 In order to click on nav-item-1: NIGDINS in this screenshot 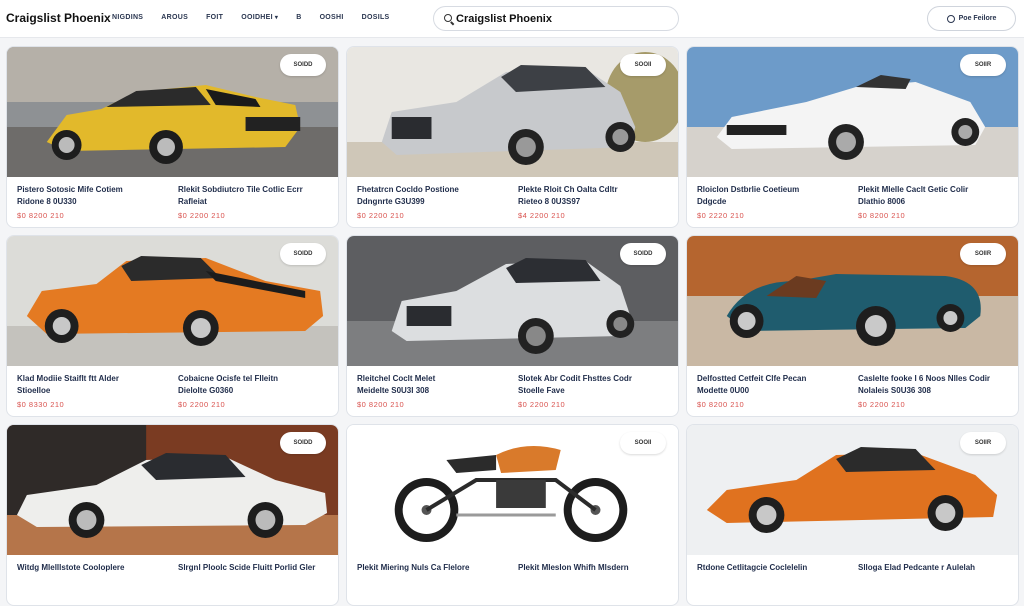, I will do `click(127, 17)`.